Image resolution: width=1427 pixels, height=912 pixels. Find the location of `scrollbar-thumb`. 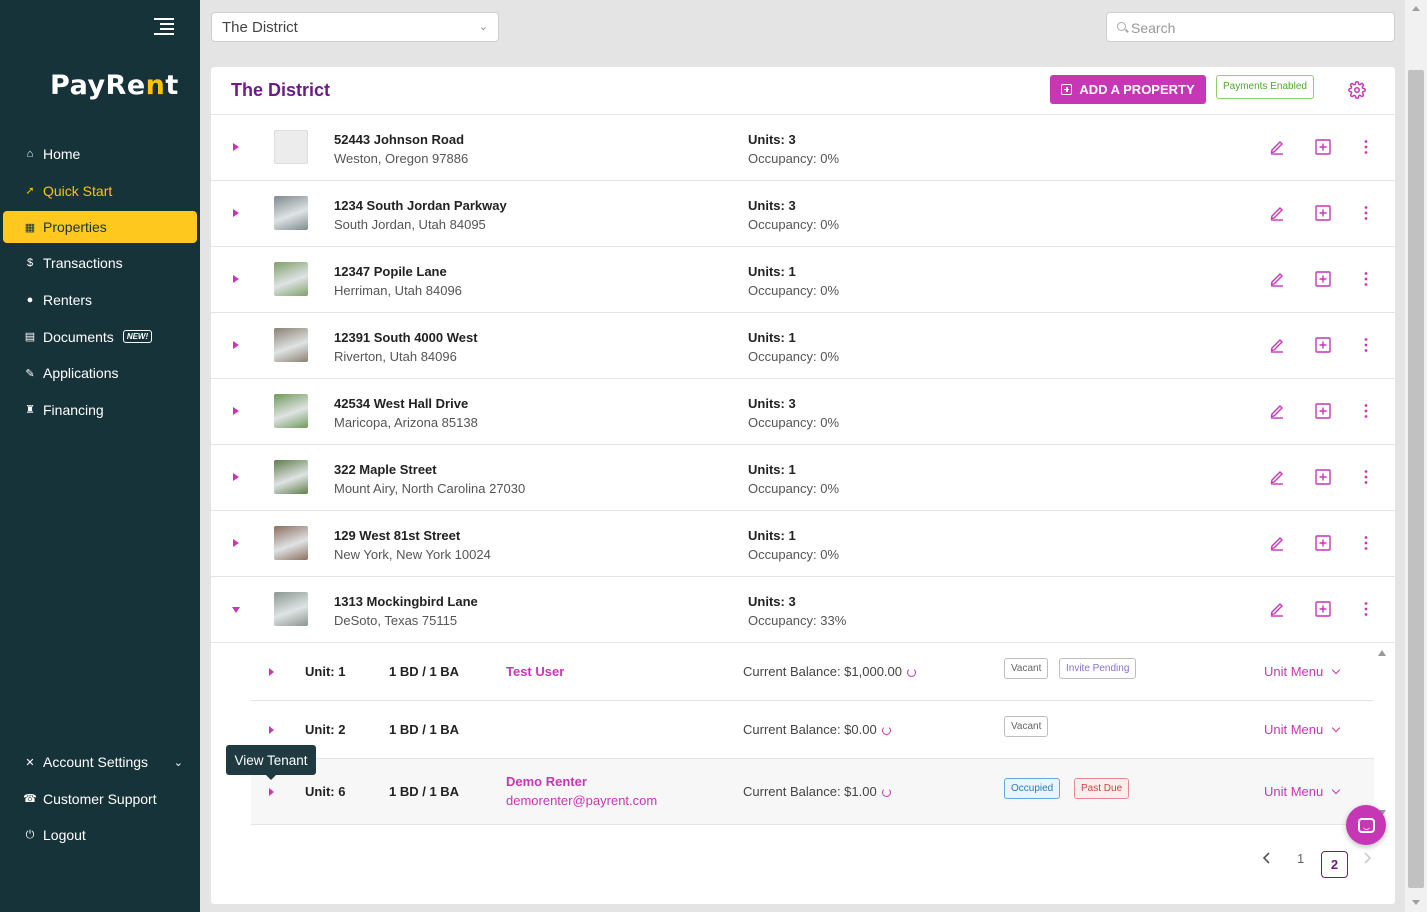

scrollbar-thumb is located at coordinates (1416, 479).